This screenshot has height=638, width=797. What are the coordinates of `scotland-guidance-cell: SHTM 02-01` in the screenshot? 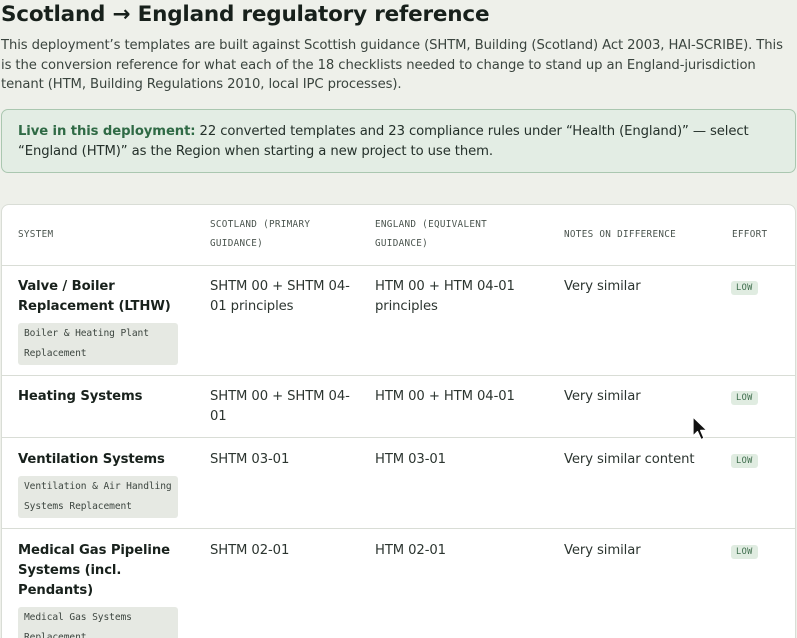 It's located at (250, 550).